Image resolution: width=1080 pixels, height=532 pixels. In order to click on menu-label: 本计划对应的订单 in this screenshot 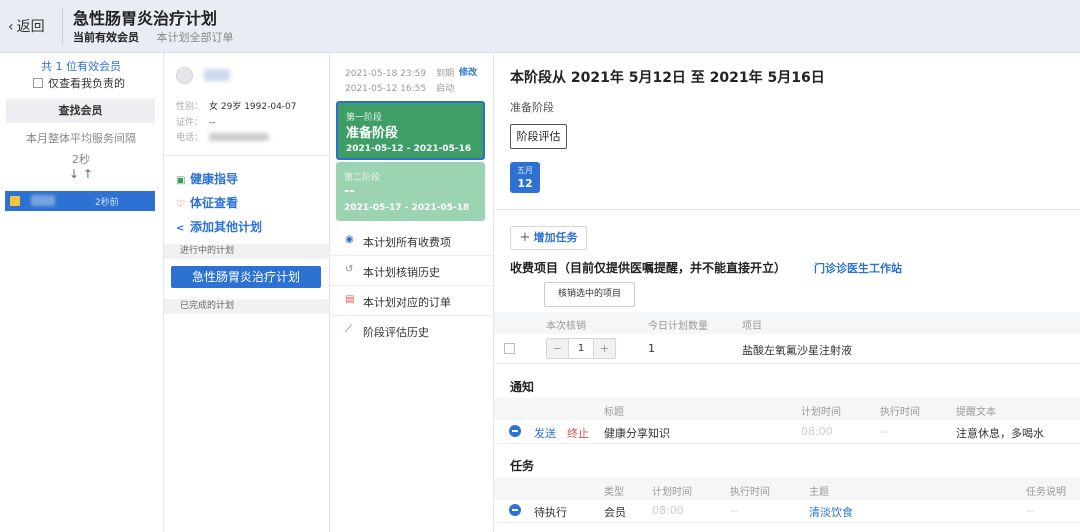, I will do `click(407, 302)`.